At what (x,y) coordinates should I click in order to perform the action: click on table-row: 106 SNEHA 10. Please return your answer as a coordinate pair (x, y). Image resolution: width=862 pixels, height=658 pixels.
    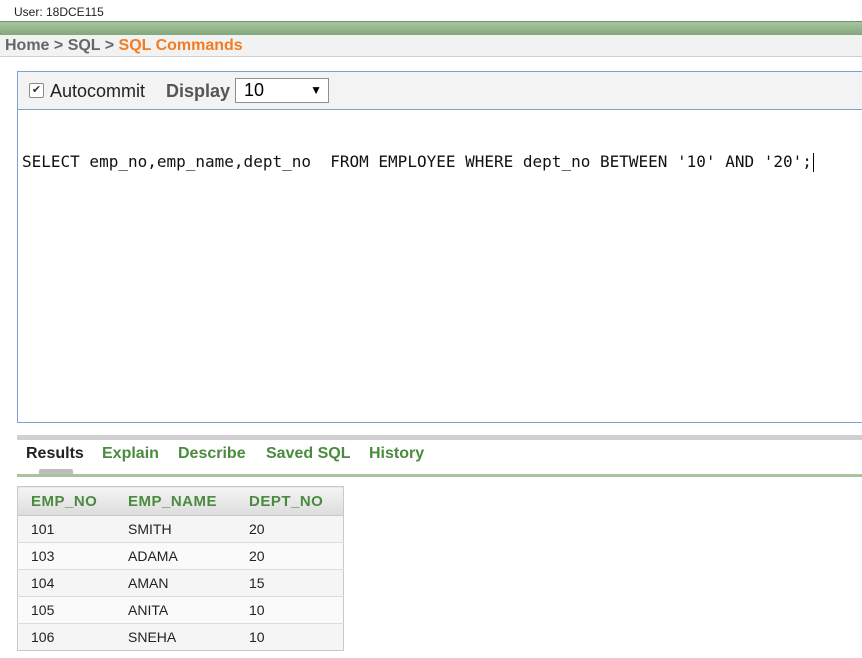
    Looking at the image, I should click on (180, 637).